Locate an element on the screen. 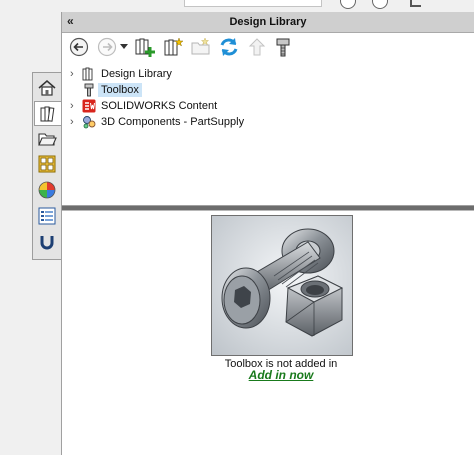  tree-item-3d-components-partsupply: › 3D Components - PartSupply is located at coordinates (212, 122).